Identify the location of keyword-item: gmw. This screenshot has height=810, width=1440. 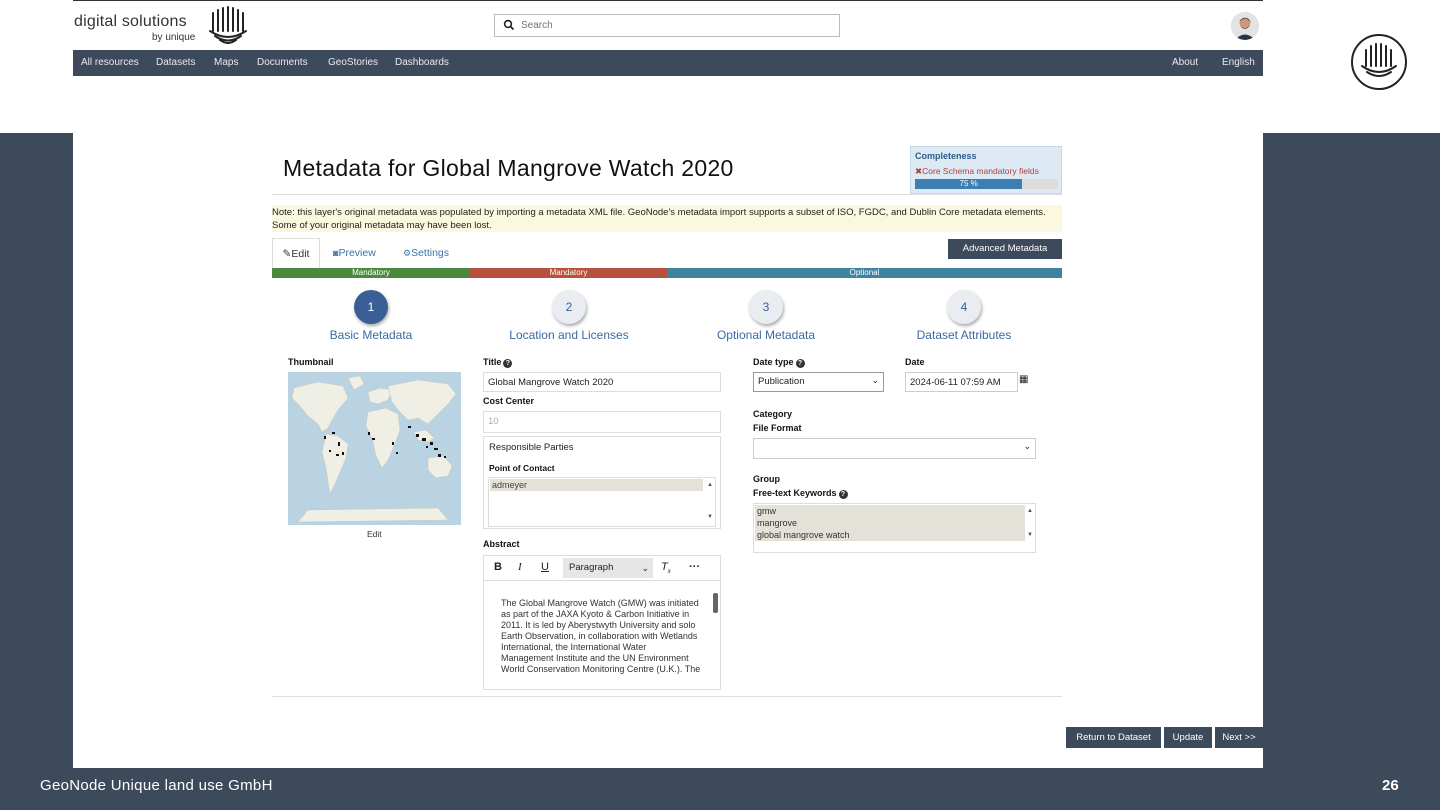
(890, 511).